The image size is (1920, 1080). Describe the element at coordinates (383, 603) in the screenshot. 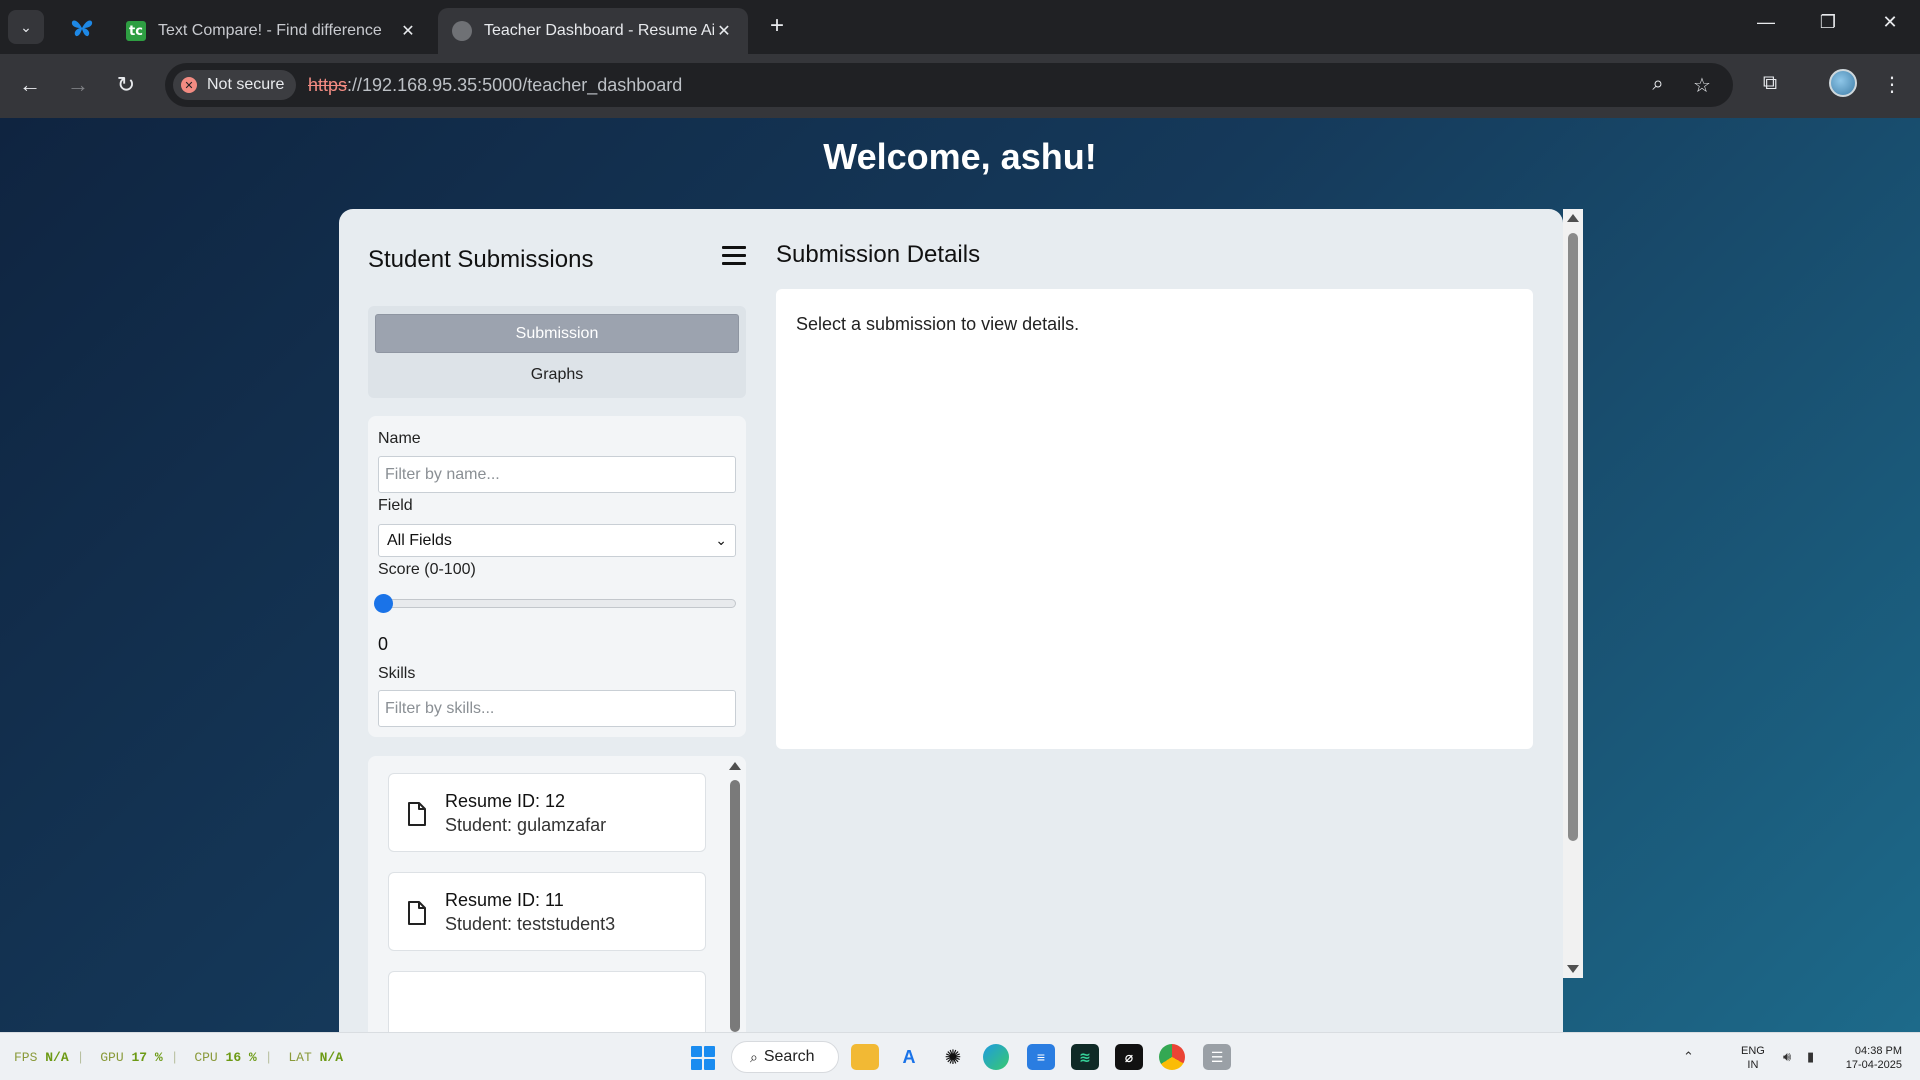

I see `score-slider-handle` at that location.